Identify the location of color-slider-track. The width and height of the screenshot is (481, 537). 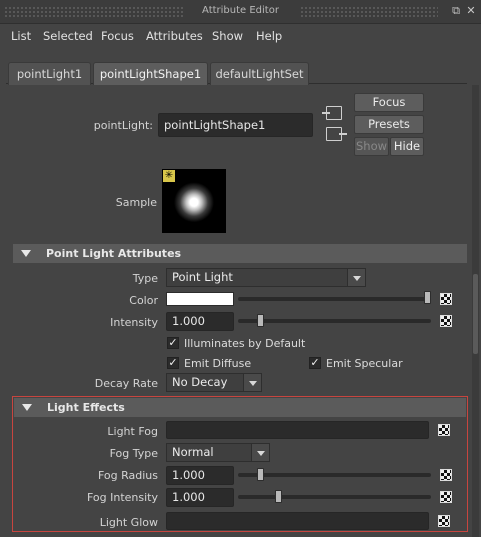
(334, 299).